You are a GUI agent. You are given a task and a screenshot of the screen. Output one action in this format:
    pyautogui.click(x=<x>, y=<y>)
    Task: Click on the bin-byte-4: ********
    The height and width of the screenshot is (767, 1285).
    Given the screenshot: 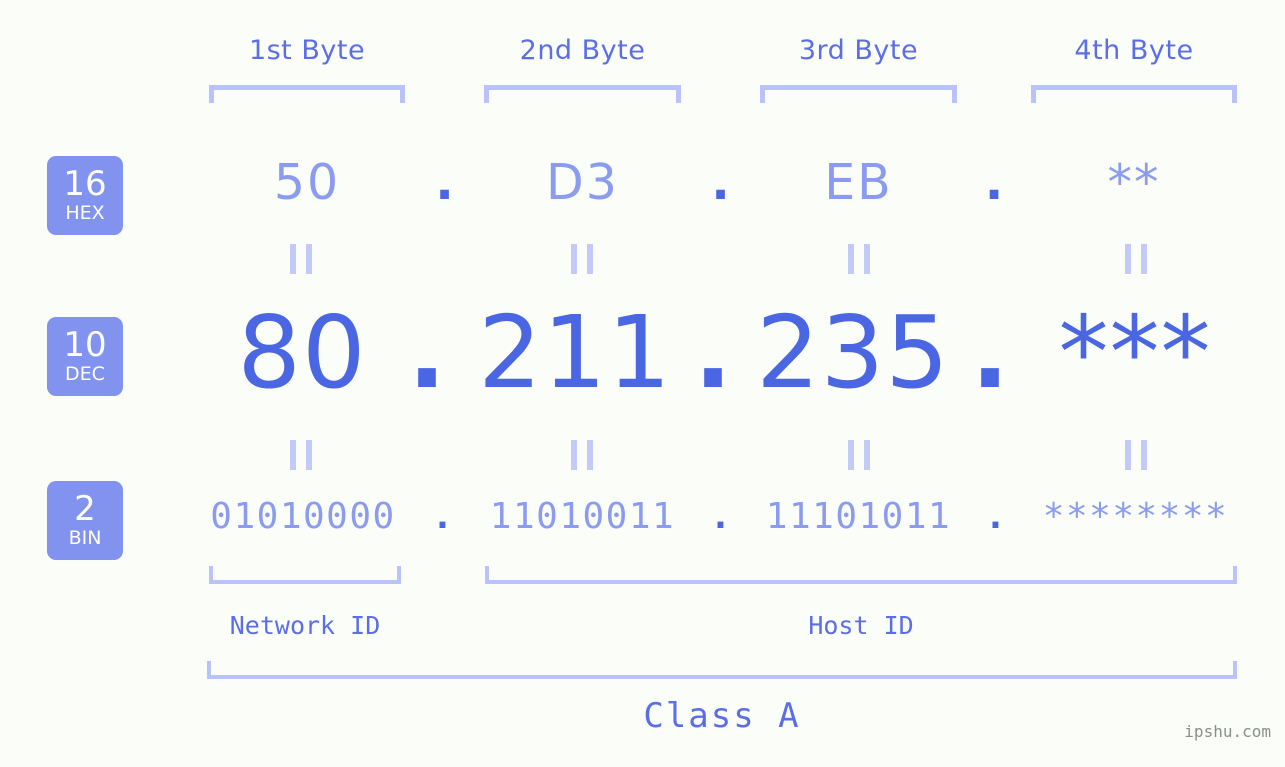 What is the action you would take?
    pyautogui.click(x=1135, y=516)
    